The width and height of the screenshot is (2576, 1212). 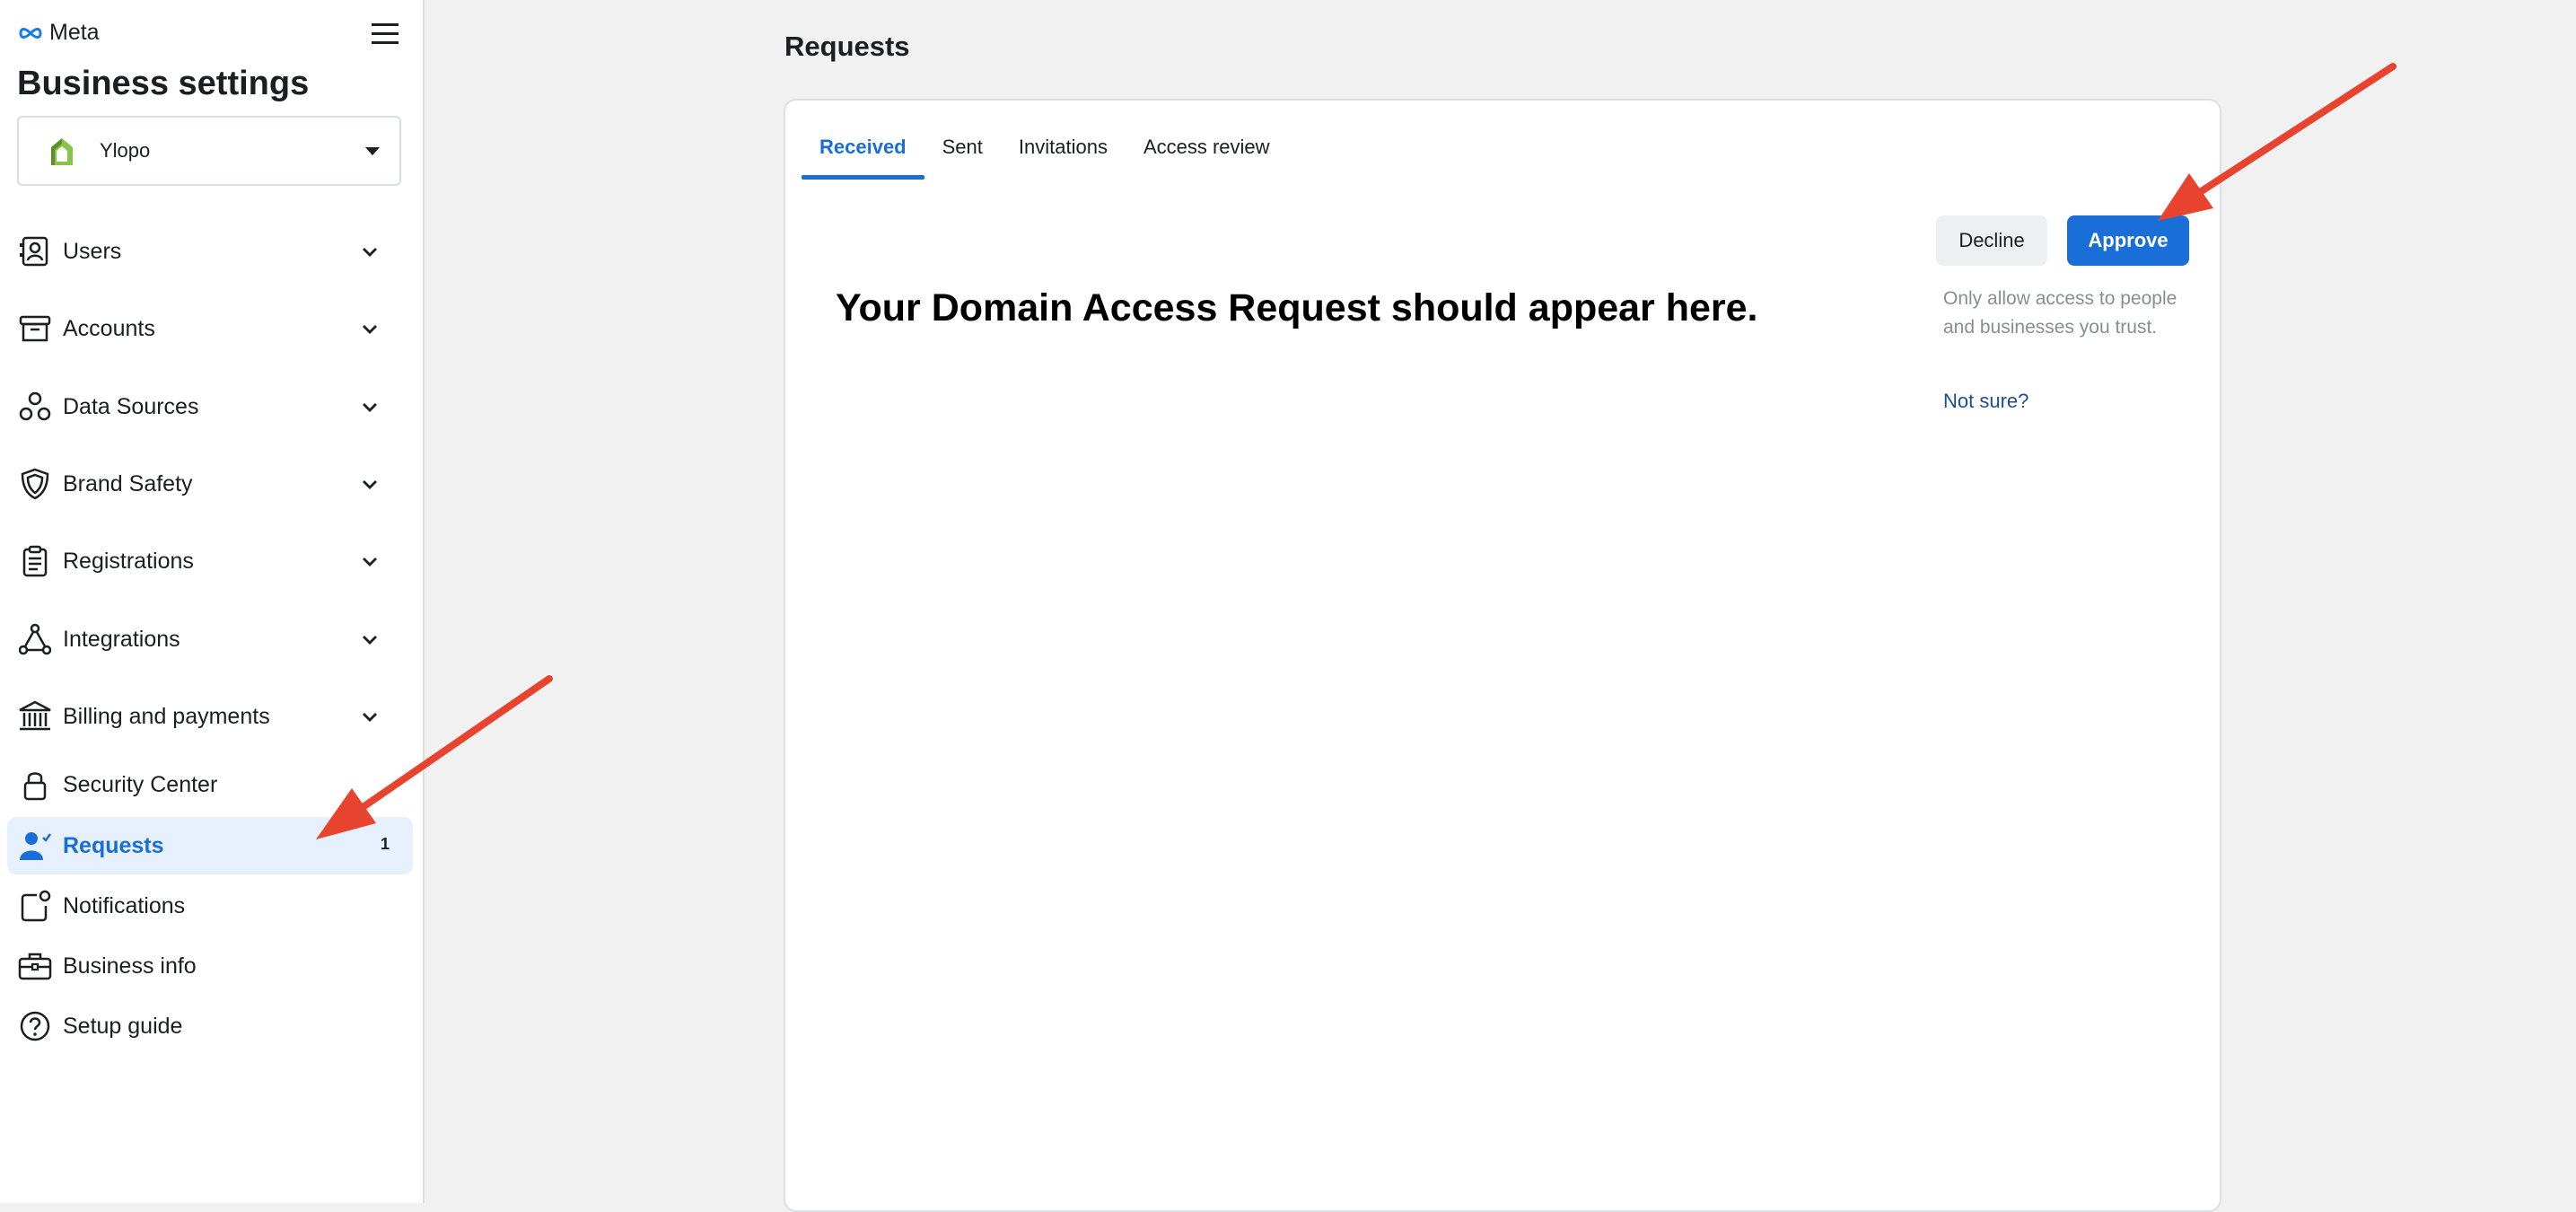 I want to click on caret-down-icon, so click(x=372, y=151).